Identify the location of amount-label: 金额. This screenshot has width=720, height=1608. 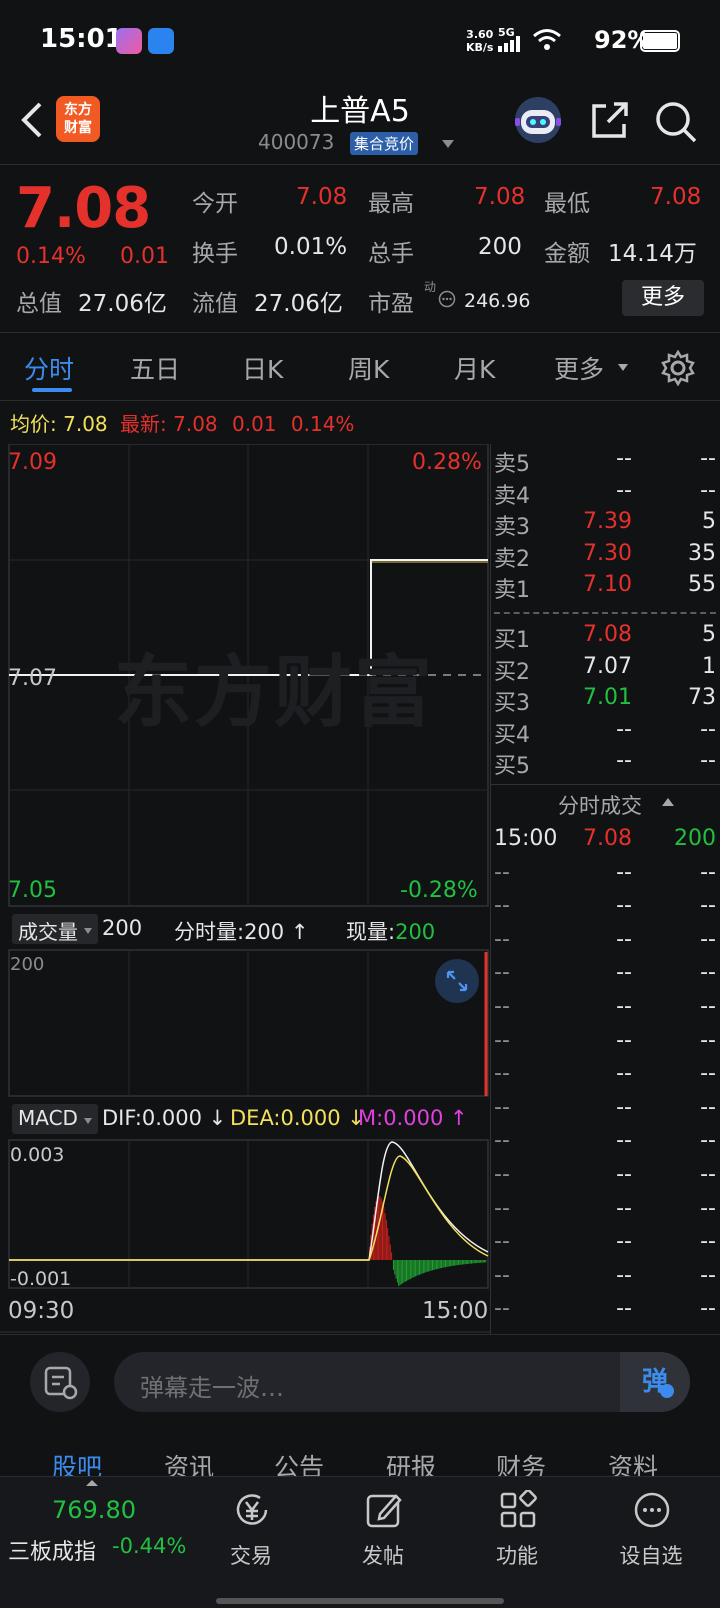
(567, 254).